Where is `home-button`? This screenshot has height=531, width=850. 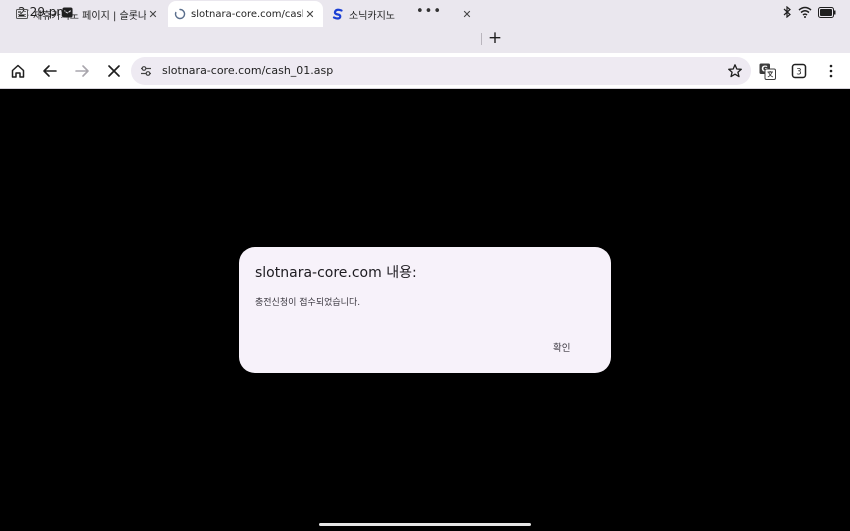
home-button is located at coordinates (18, 71).